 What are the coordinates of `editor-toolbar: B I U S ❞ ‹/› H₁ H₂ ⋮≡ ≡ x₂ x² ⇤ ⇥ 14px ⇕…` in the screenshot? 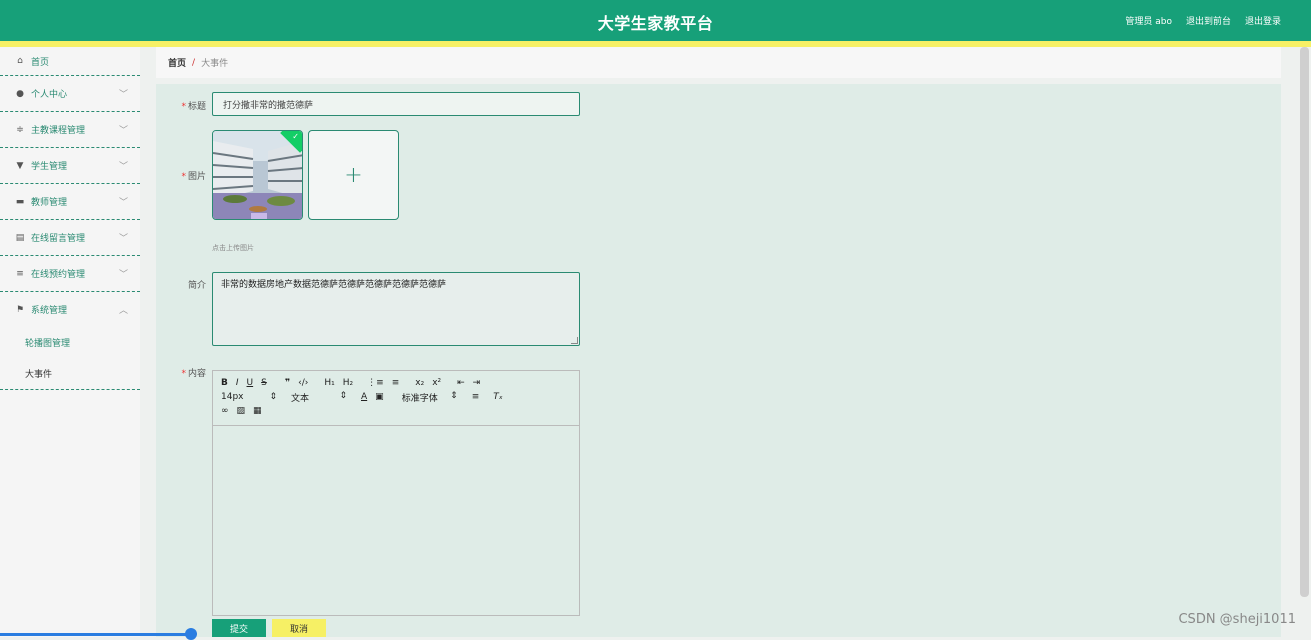 It's located at (396, 398).